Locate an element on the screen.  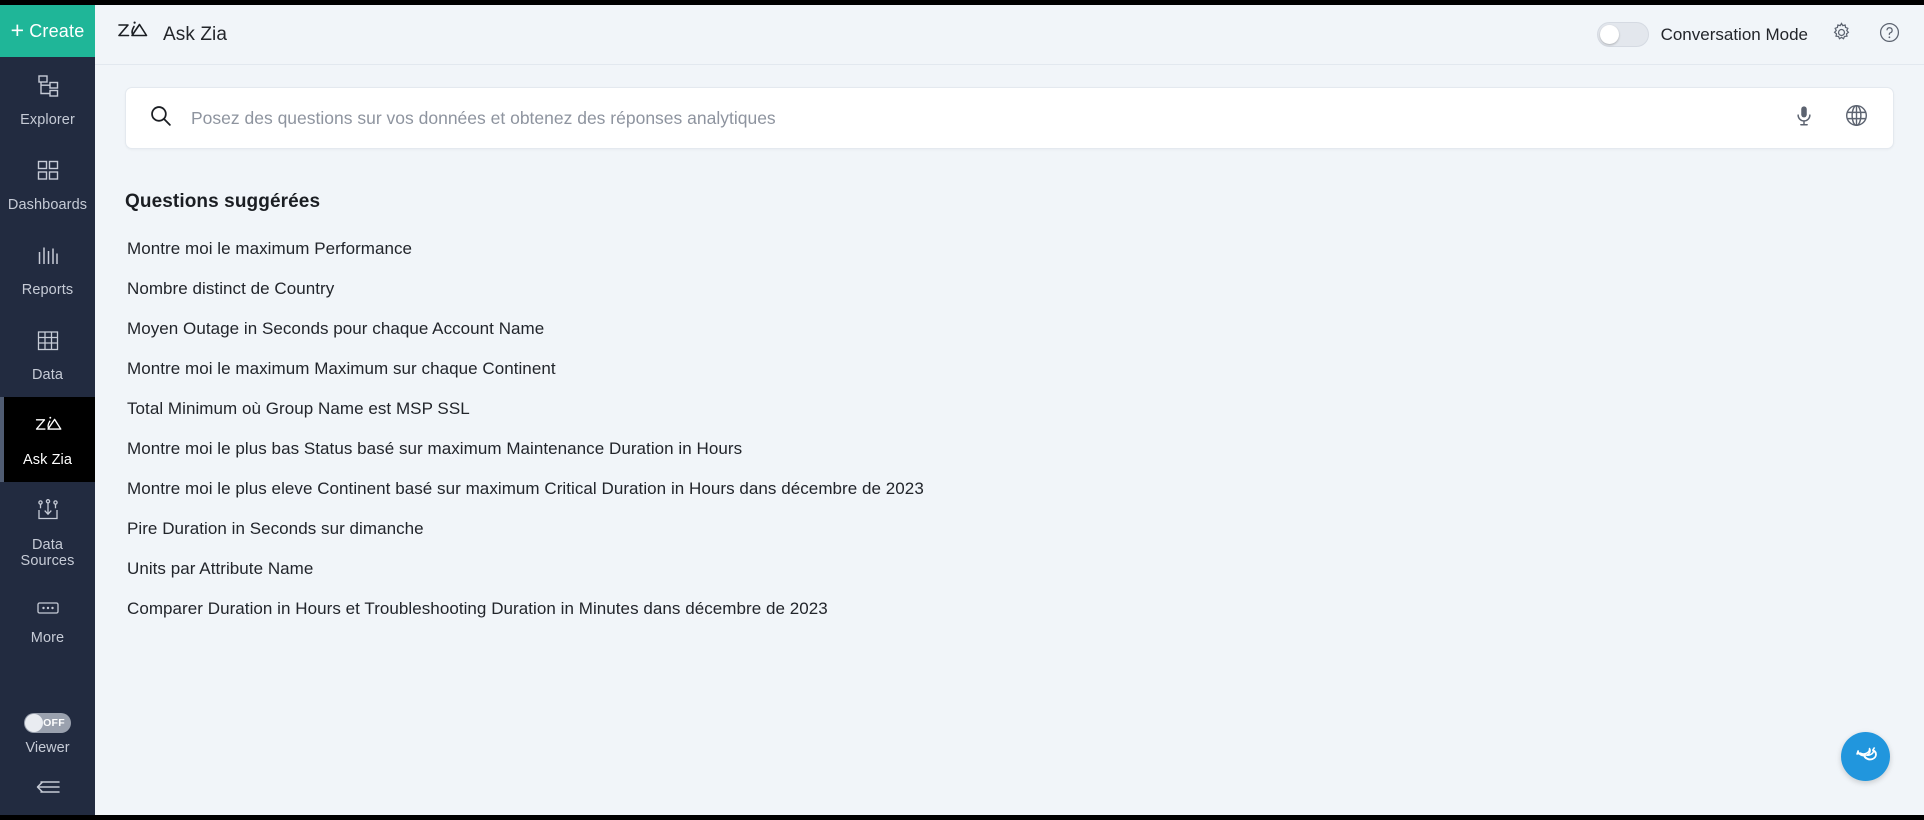
table-icon is located at coordinates (48, 343).